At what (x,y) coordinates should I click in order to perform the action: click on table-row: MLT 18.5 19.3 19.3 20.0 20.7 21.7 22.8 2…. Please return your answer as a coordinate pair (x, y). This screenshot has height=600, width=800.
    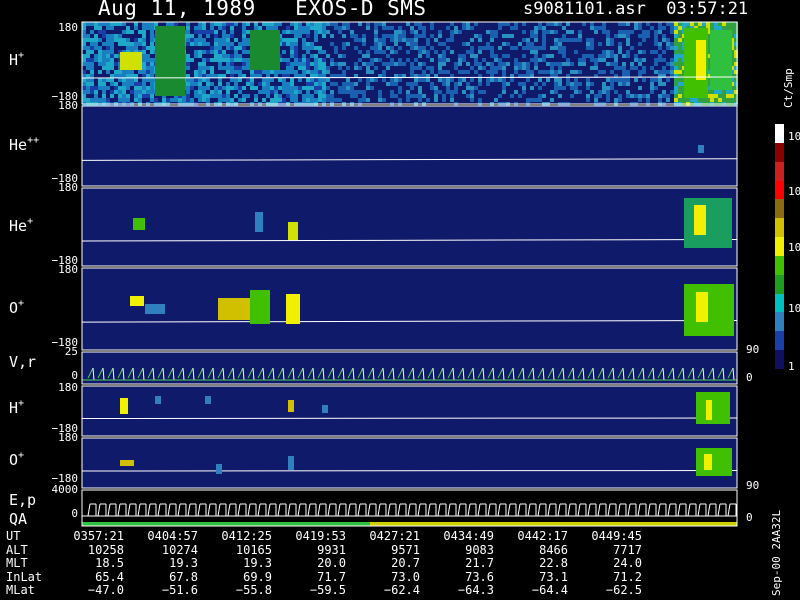
    Looking at the image, I should click on (324, 564).